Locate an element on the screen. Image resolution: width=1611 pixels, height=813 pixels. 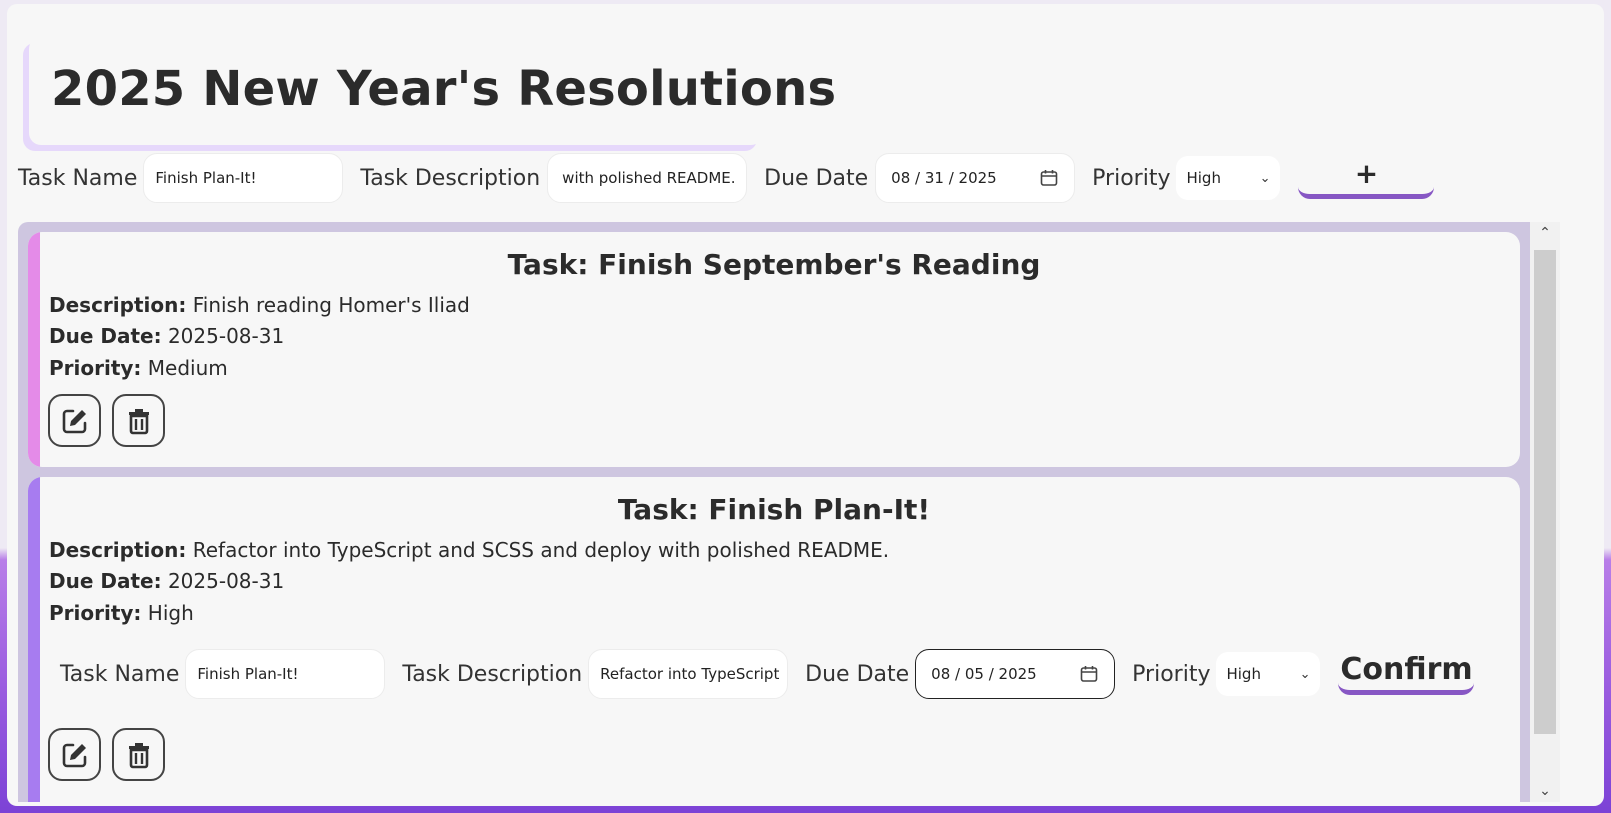
edit-task-name-input: Finish Plan-It! is located at coordinates (285, 674).